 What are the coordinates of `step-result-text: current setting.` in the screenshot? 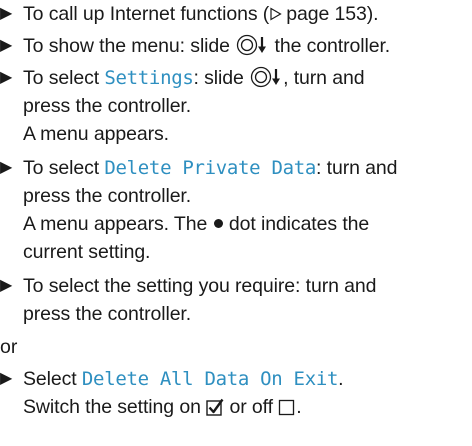 It's located at (87, 252).